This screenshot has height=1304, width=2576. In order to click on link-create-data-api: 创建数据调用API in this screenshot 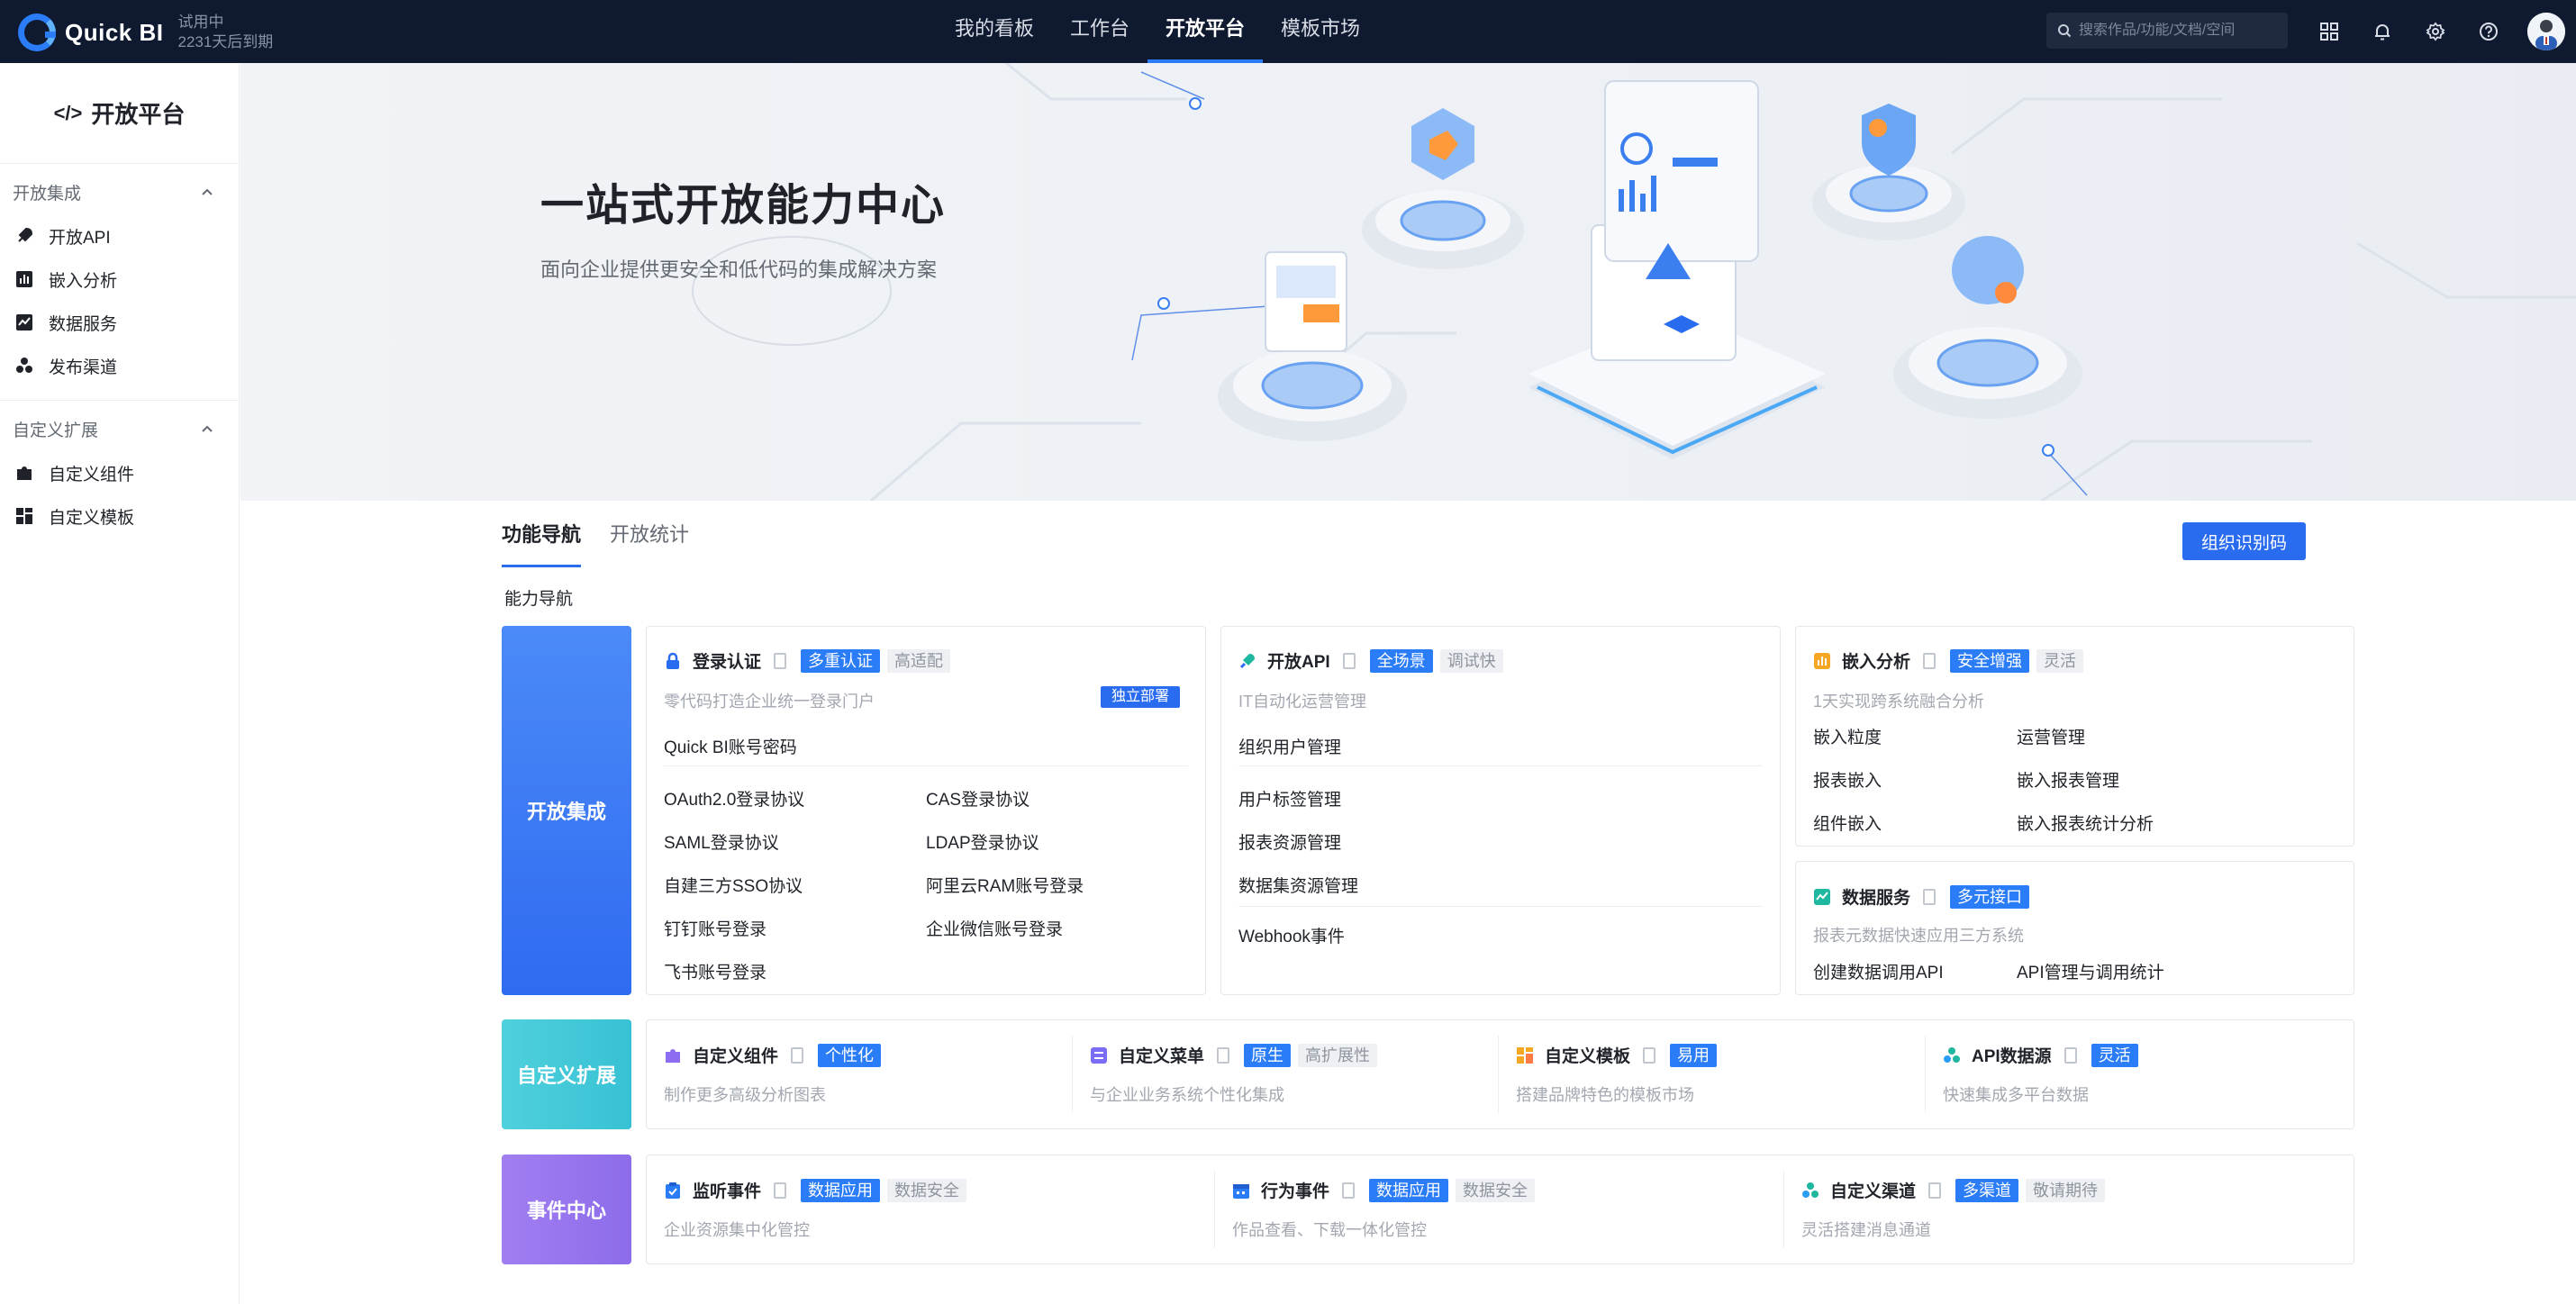, I will do `click(1878, 971)`.